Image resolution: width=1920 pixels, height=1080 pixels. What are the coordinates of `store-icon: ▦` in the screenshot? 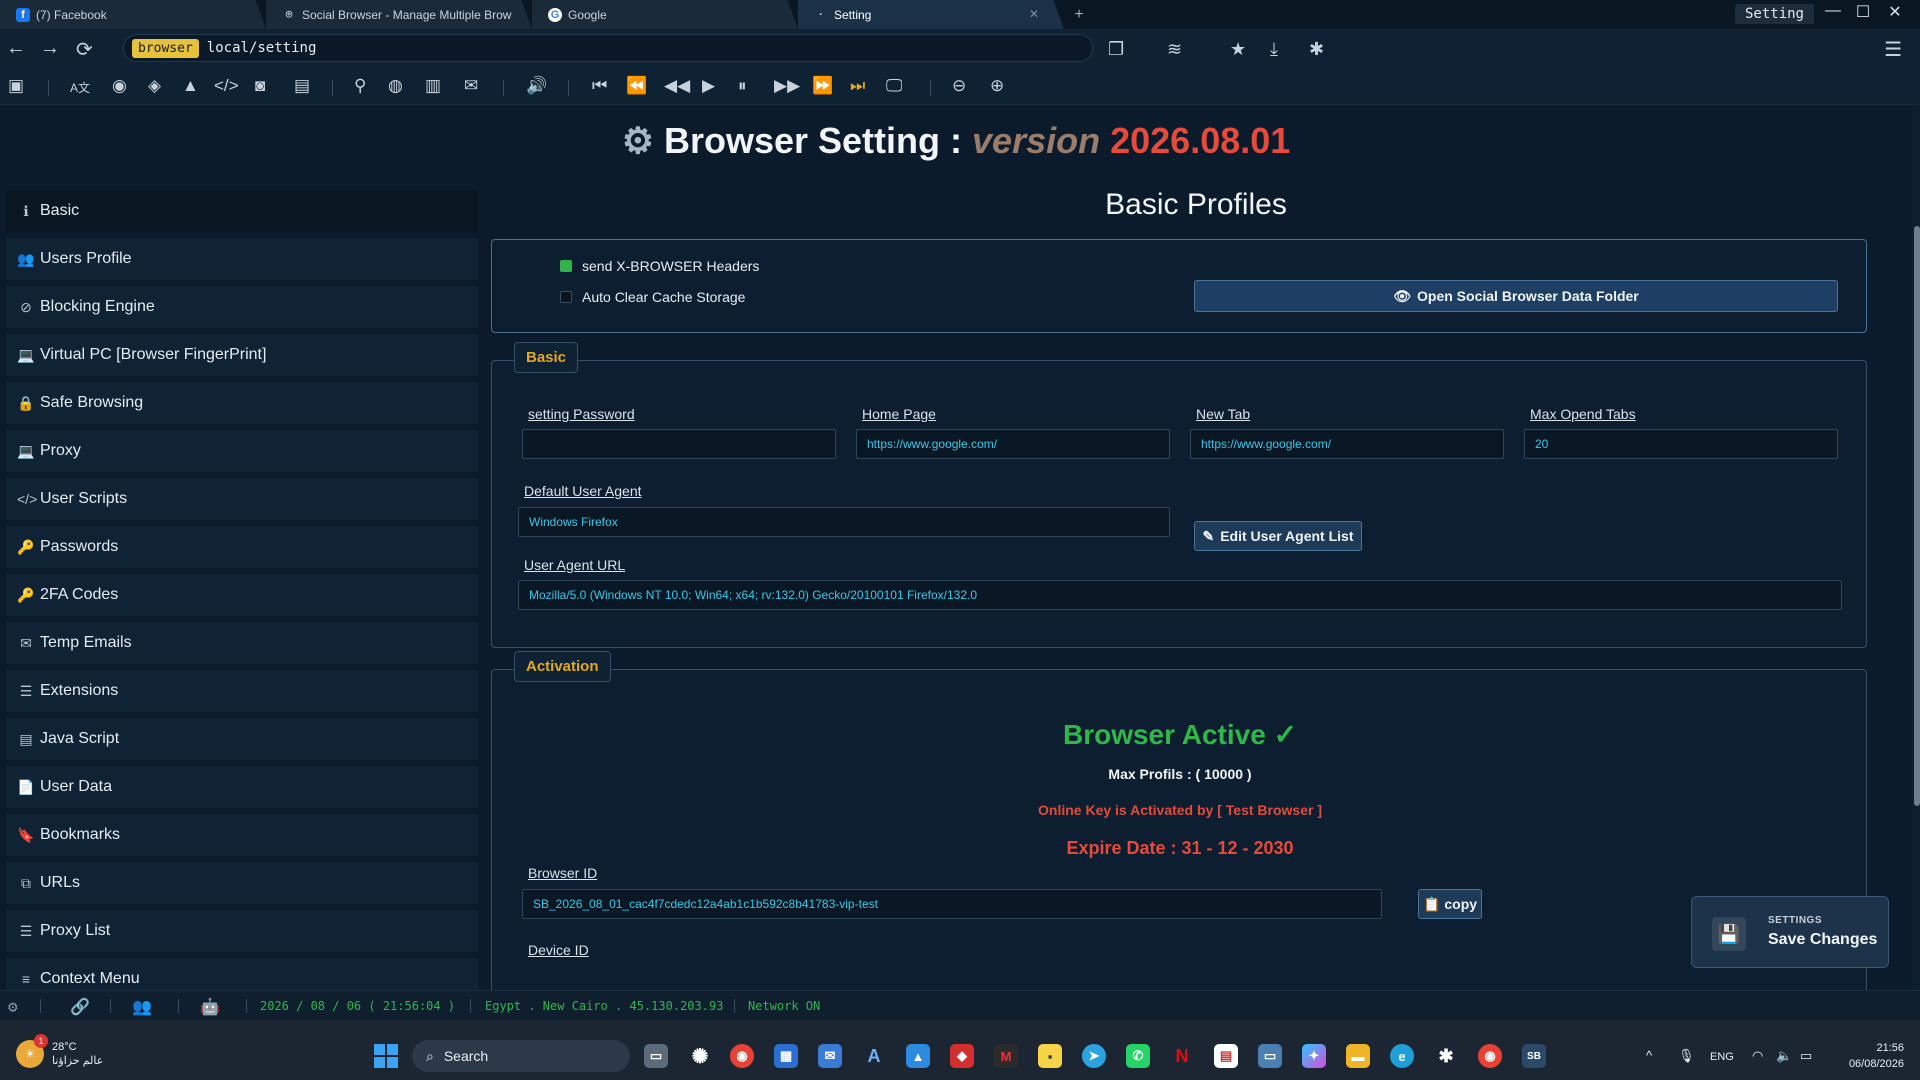 It's located at (786, 1056).